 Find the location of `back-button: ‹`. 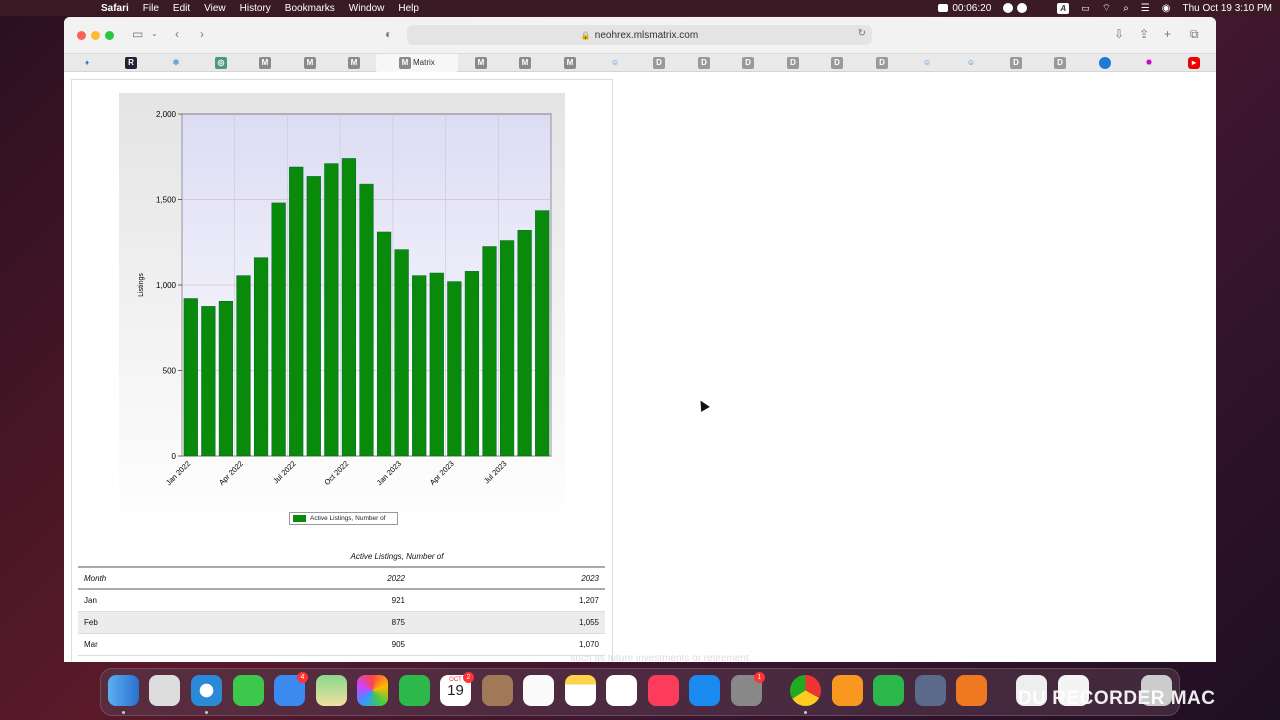

back-button: ‹ is located at coordinates (177, 34).